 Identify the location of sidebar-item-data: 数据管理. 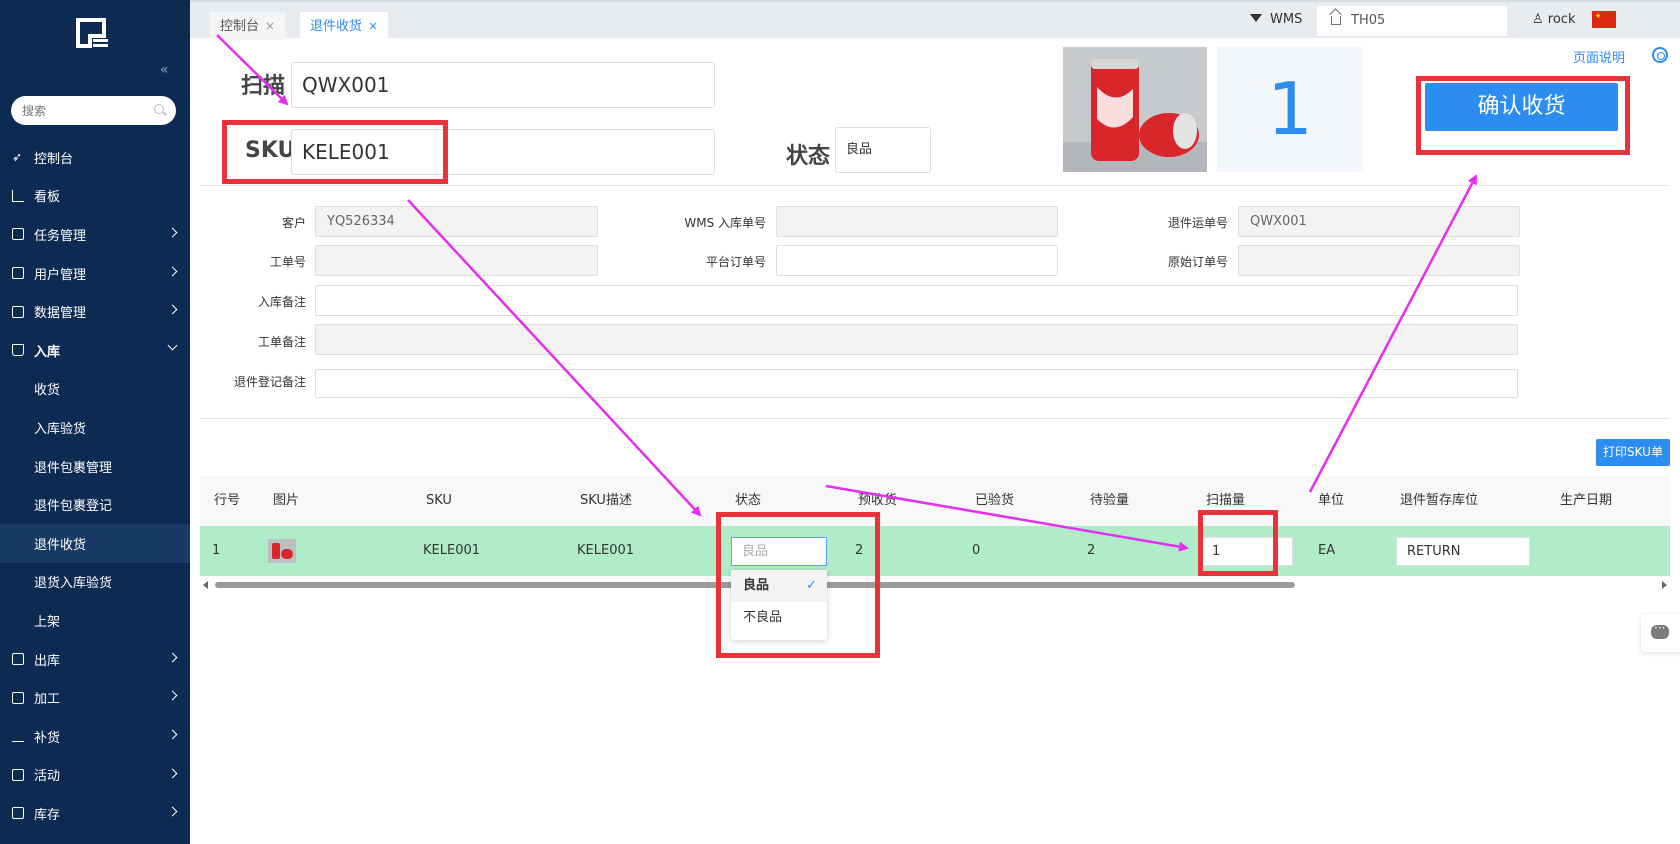
(95, 311).